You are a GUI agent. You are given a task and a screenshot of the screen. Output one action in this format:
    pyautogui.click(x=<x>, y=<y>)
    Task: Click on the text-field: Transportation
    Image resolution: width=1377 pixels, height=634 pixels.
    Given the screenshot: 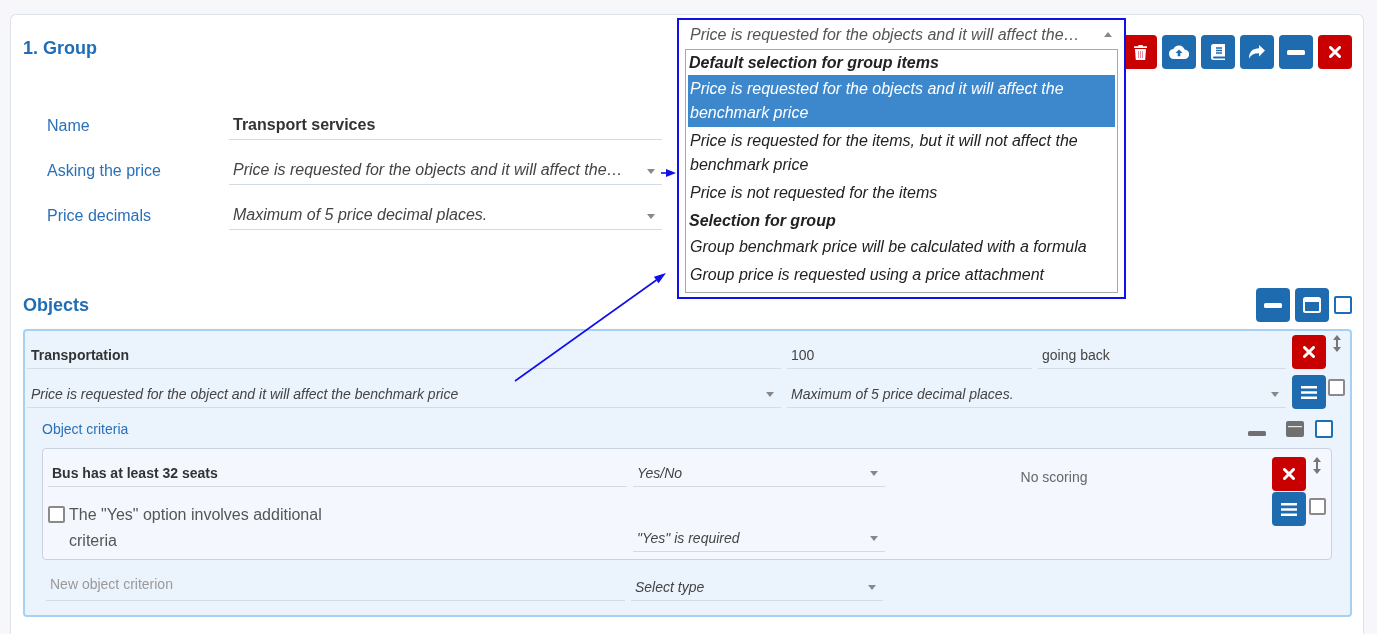 What is the action you would take?
    pyautogui.click(x=404, y=352)
    